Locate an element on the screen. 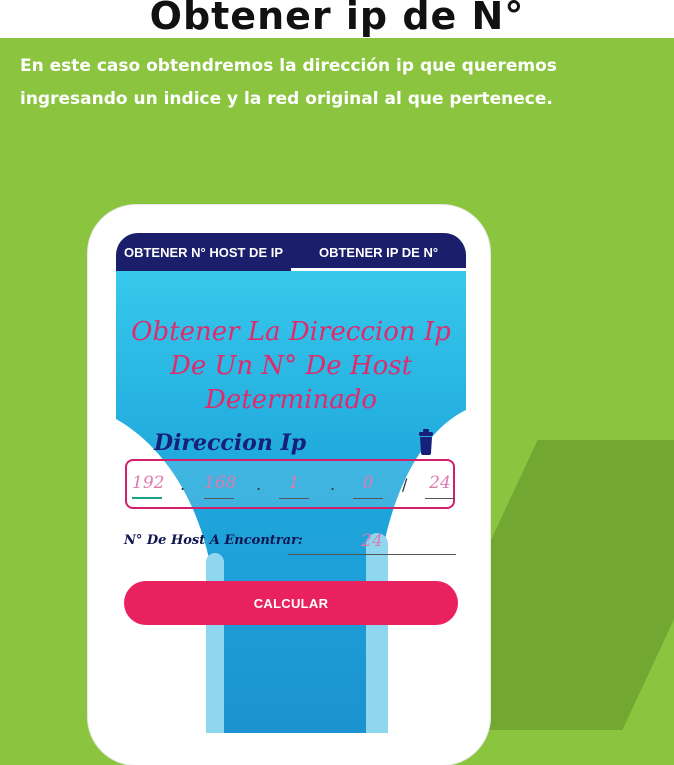 The image size is (674, 765). ip-input-group: 192 . 168 . 1 . 0 / 24 is located at coordinates (290, 484).